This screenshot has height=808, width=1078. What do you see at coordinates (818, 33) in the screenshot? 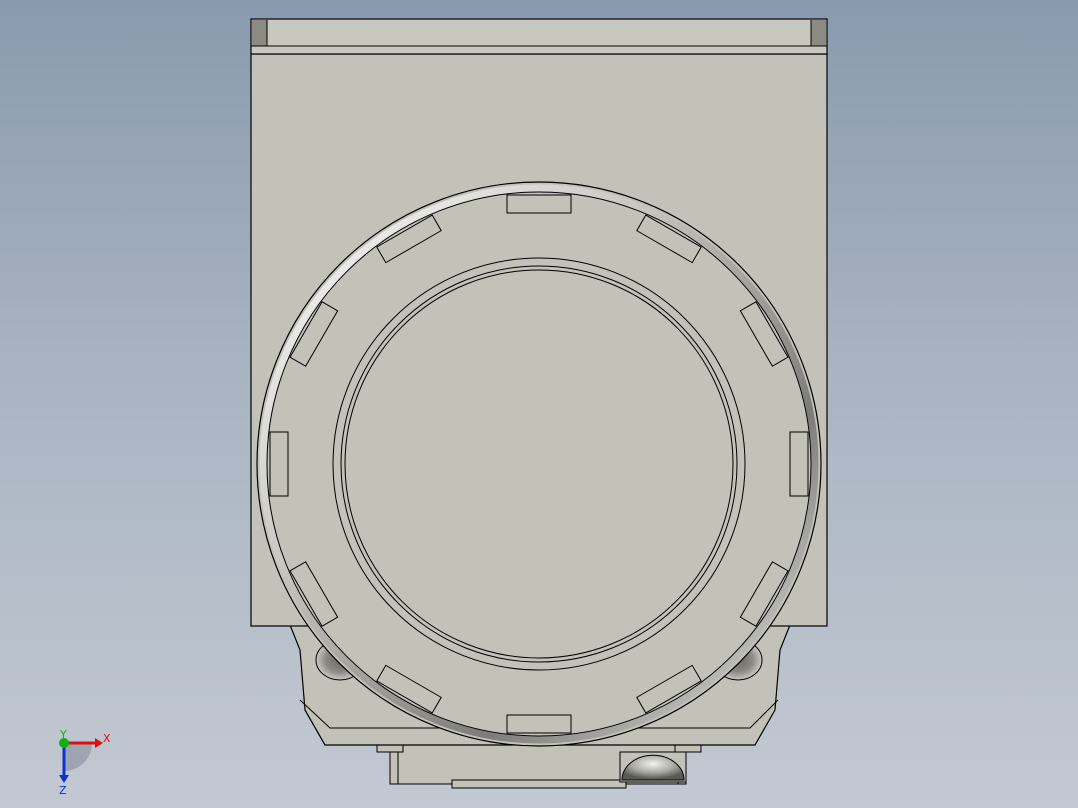
I see `top-flange-right-edge` at bounding box center [818, 33].